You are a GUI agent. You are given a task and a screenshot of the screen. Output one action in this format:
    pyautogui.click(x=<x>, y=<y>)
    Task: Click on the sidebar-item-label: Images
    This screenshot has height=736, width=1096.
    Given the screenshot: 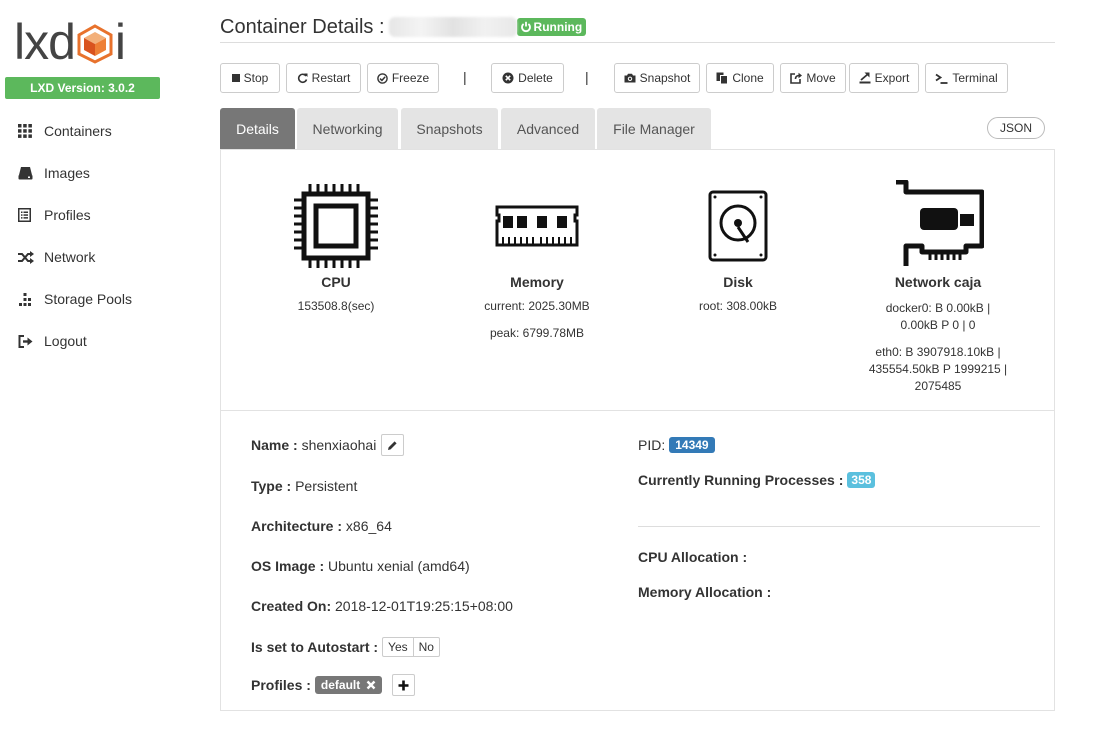 What is the action you would take?
    pyautogui.click(x=67, y=173)
    